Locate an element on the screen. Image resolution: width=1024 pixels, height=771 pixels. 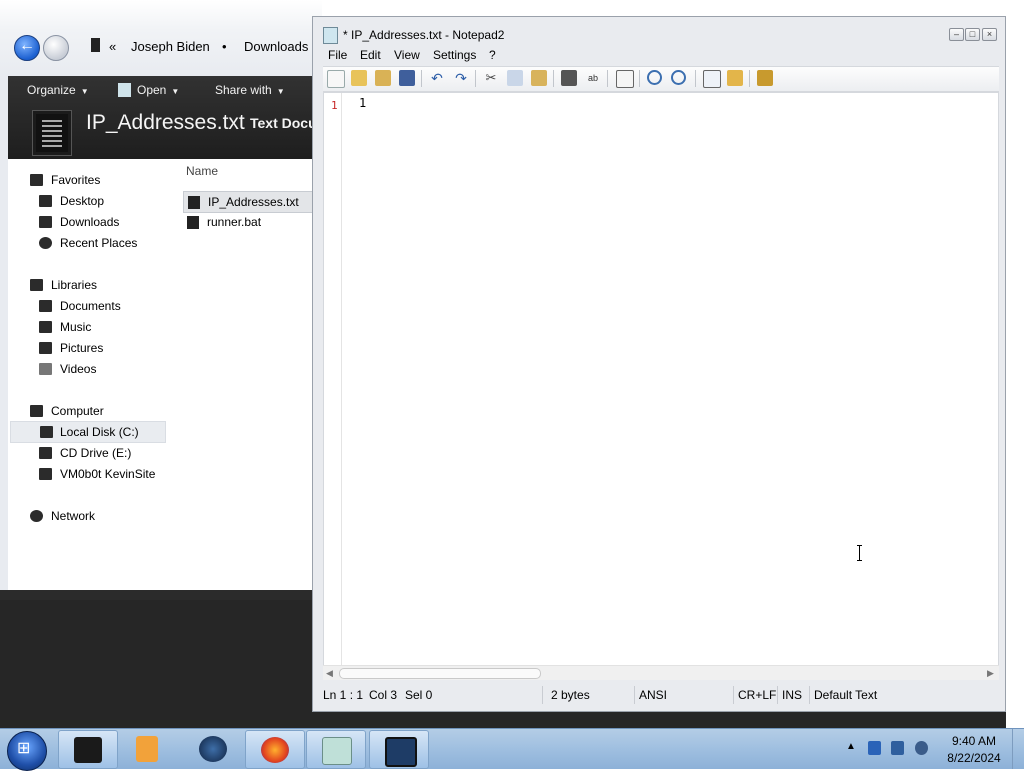
zoom-out-icon is located at coordinates (678, 77).